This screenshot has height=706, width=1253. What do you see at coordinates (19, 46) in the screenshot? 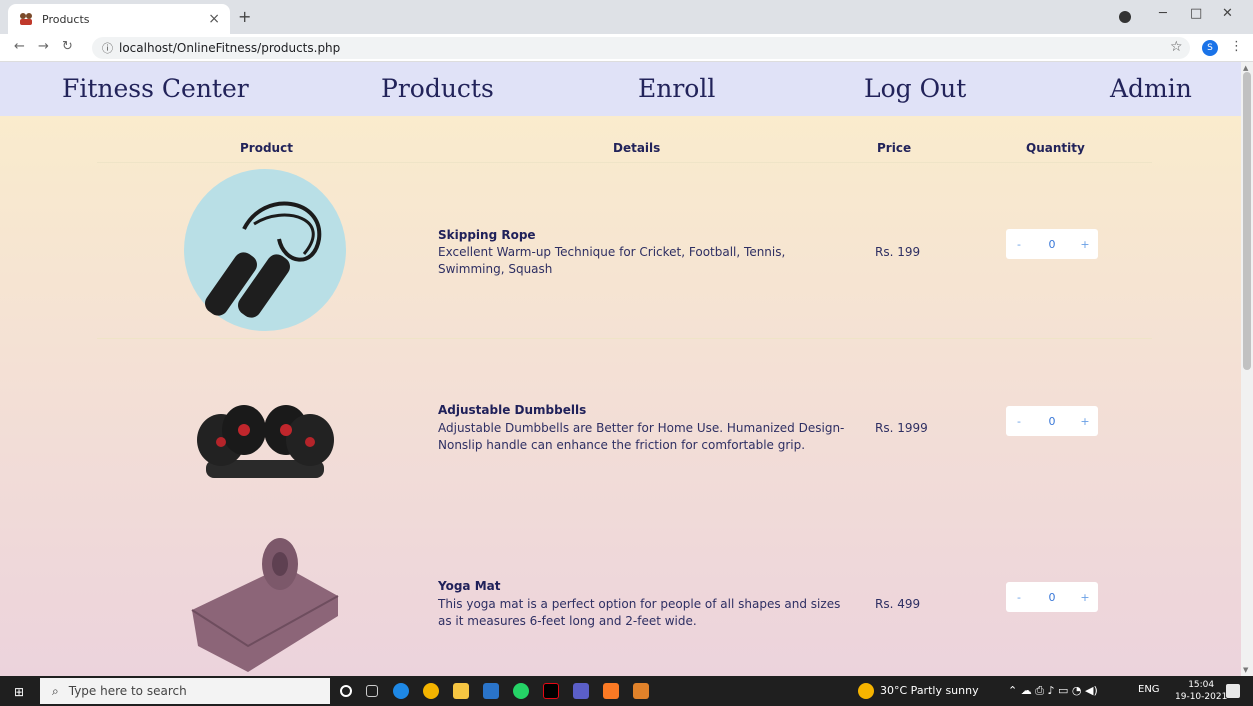
I see `back-icon: ←` at bounding box center [19, 46].